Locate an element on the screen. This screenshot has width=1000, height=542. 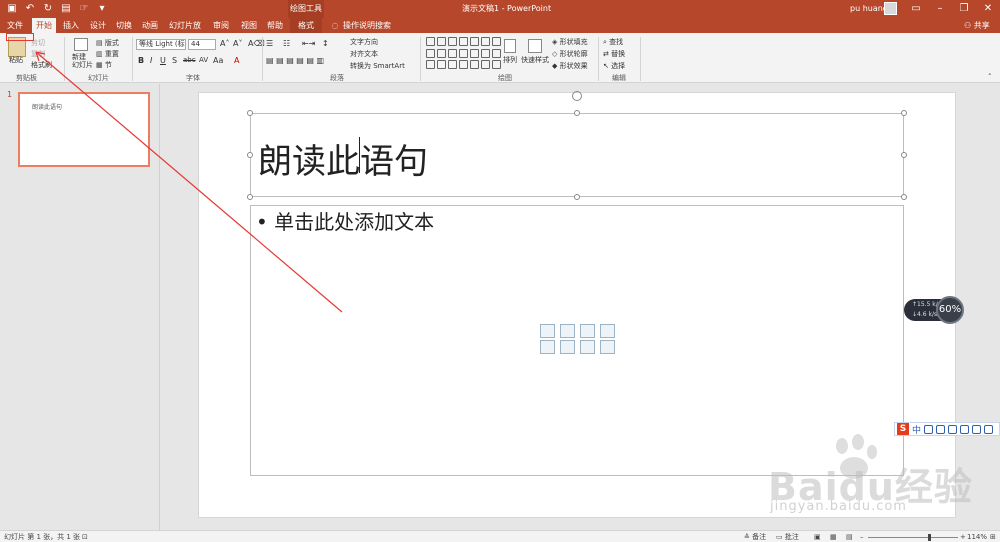
save-icon: ▣ is located at coordinates (12, 8).